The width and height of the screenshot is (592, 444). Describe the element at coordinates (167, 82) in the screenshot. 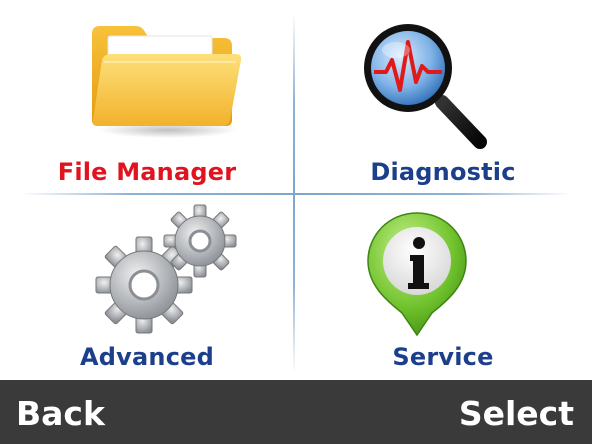

I see `folder-icon` at that location.